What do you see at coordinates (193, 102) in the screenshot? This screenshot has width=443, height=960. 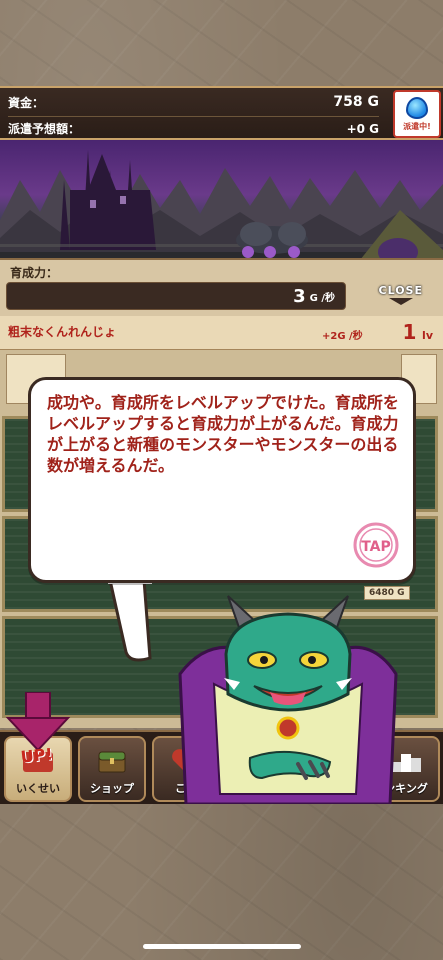 I see `funds-row: 資金： 758 G` at bounding box center [193, 102].